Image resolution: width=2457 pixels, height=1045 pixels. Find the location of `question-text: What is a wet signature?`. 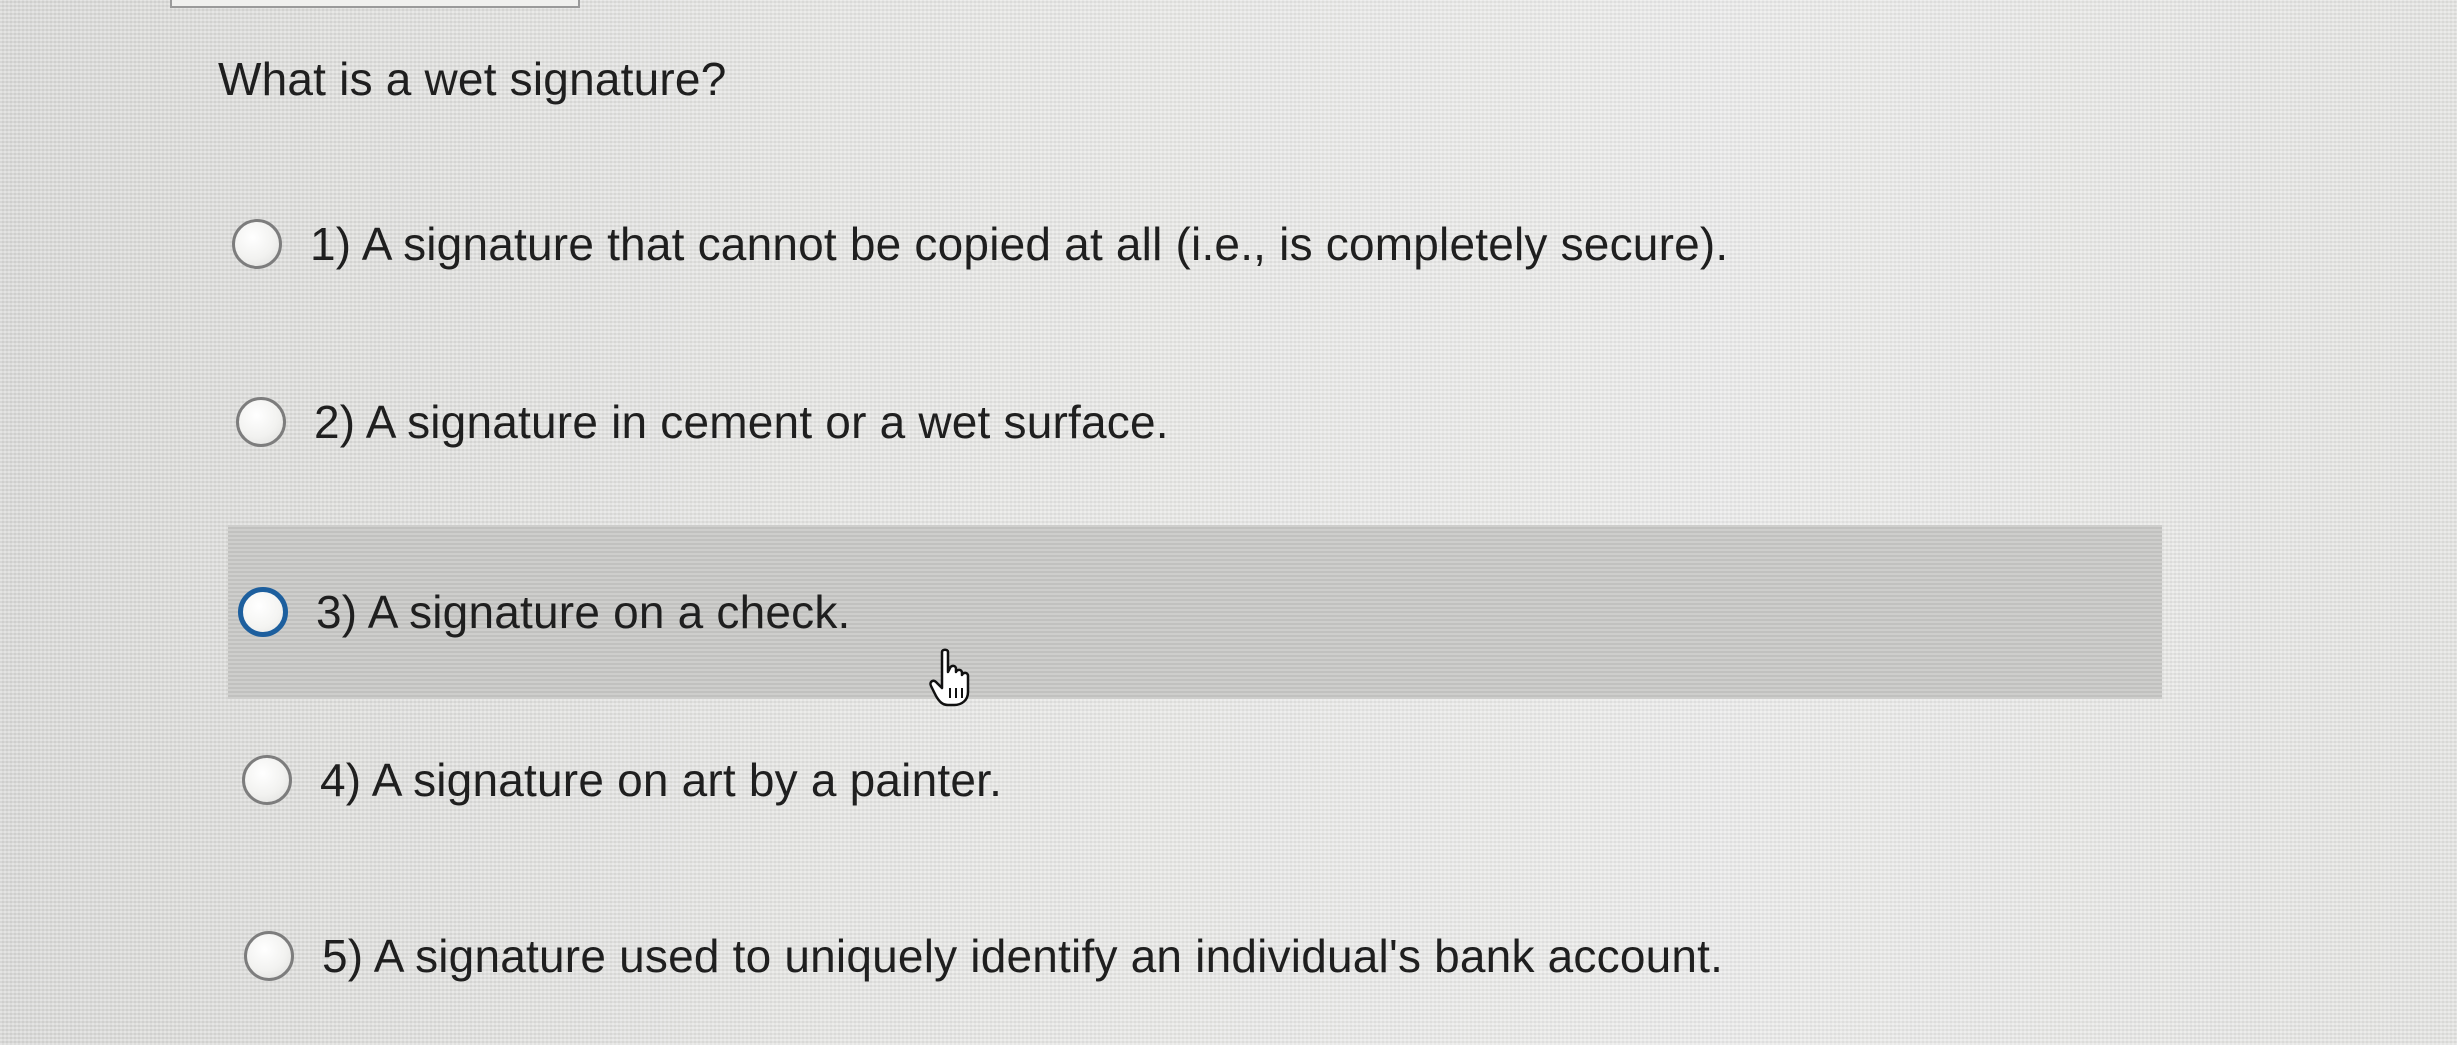

question-text: What is a wet signature? is located at coordinates (472, 79).